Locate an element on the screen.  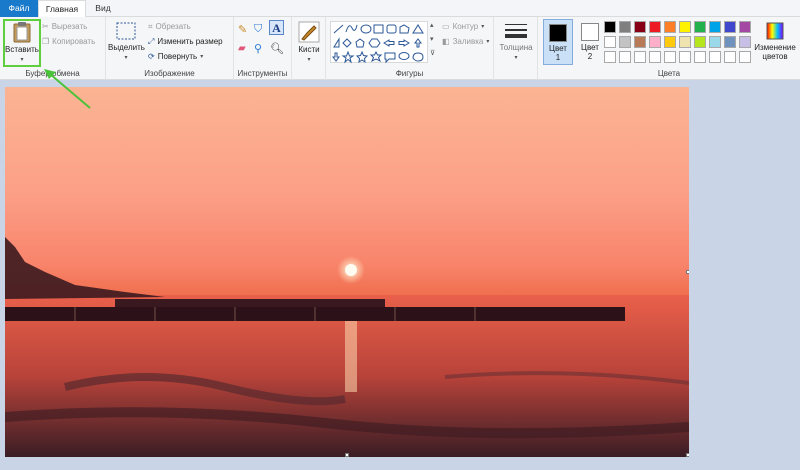
fill-icon: ◧ is located at coordinates (446, 41).